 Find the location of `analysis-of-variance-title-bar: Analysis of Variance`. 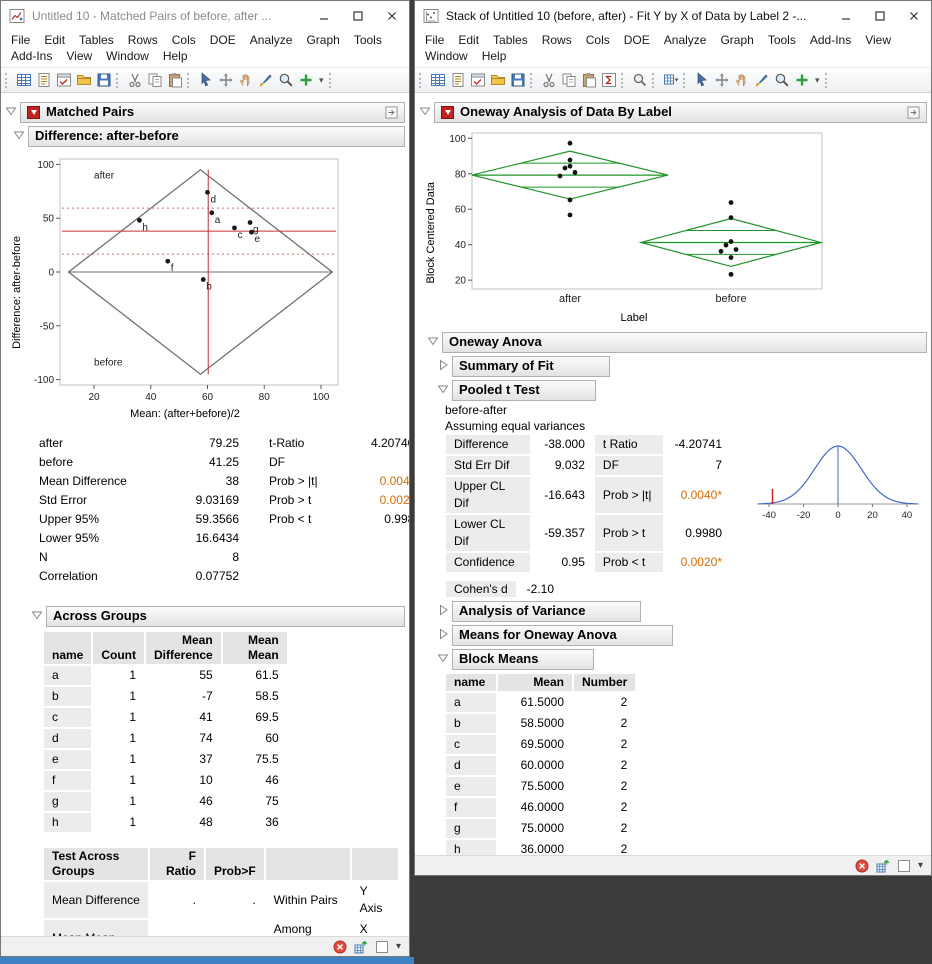

analysis-of-variance-title-bar: Analysis of Variance is located at coordinates (547, 611).